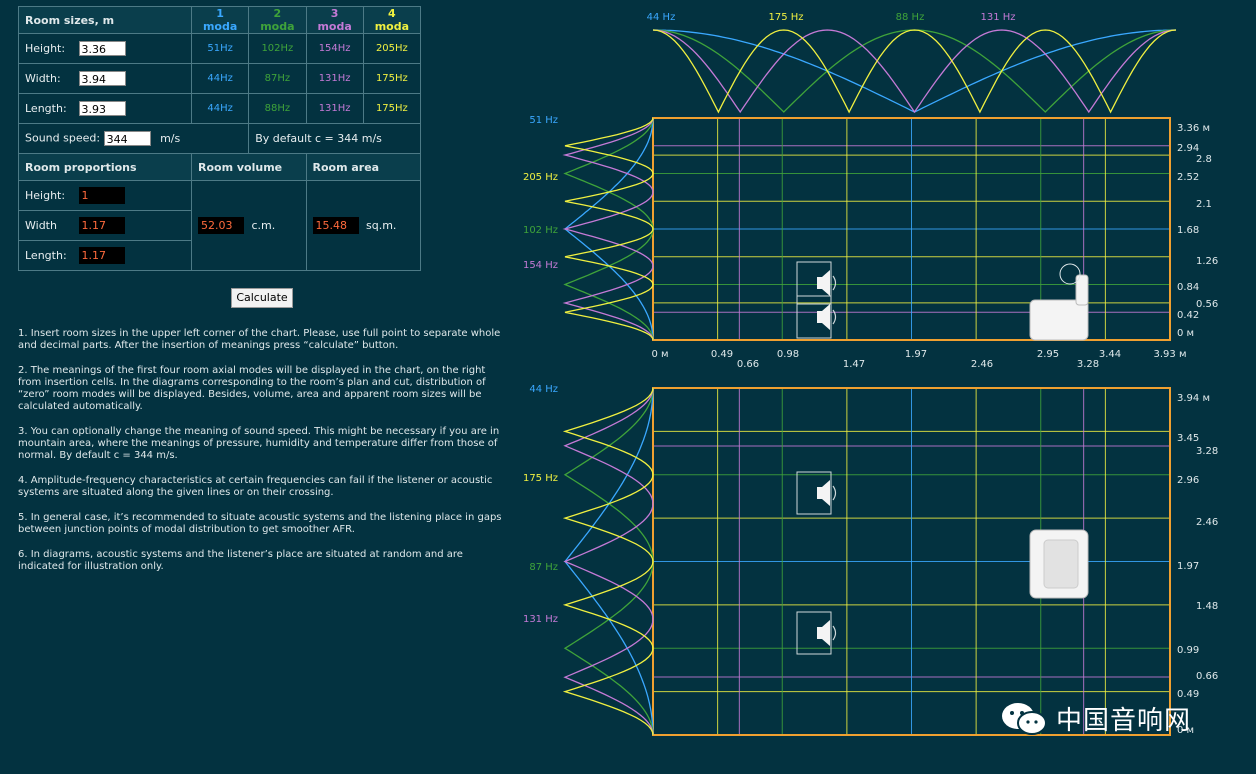 The height and width of the screenshot is (774, 1256). What do you see at coordinates (1204, 159) in the screenshot?
I see `top-right-tick: 2.8` at bounding box center [1204, 159].